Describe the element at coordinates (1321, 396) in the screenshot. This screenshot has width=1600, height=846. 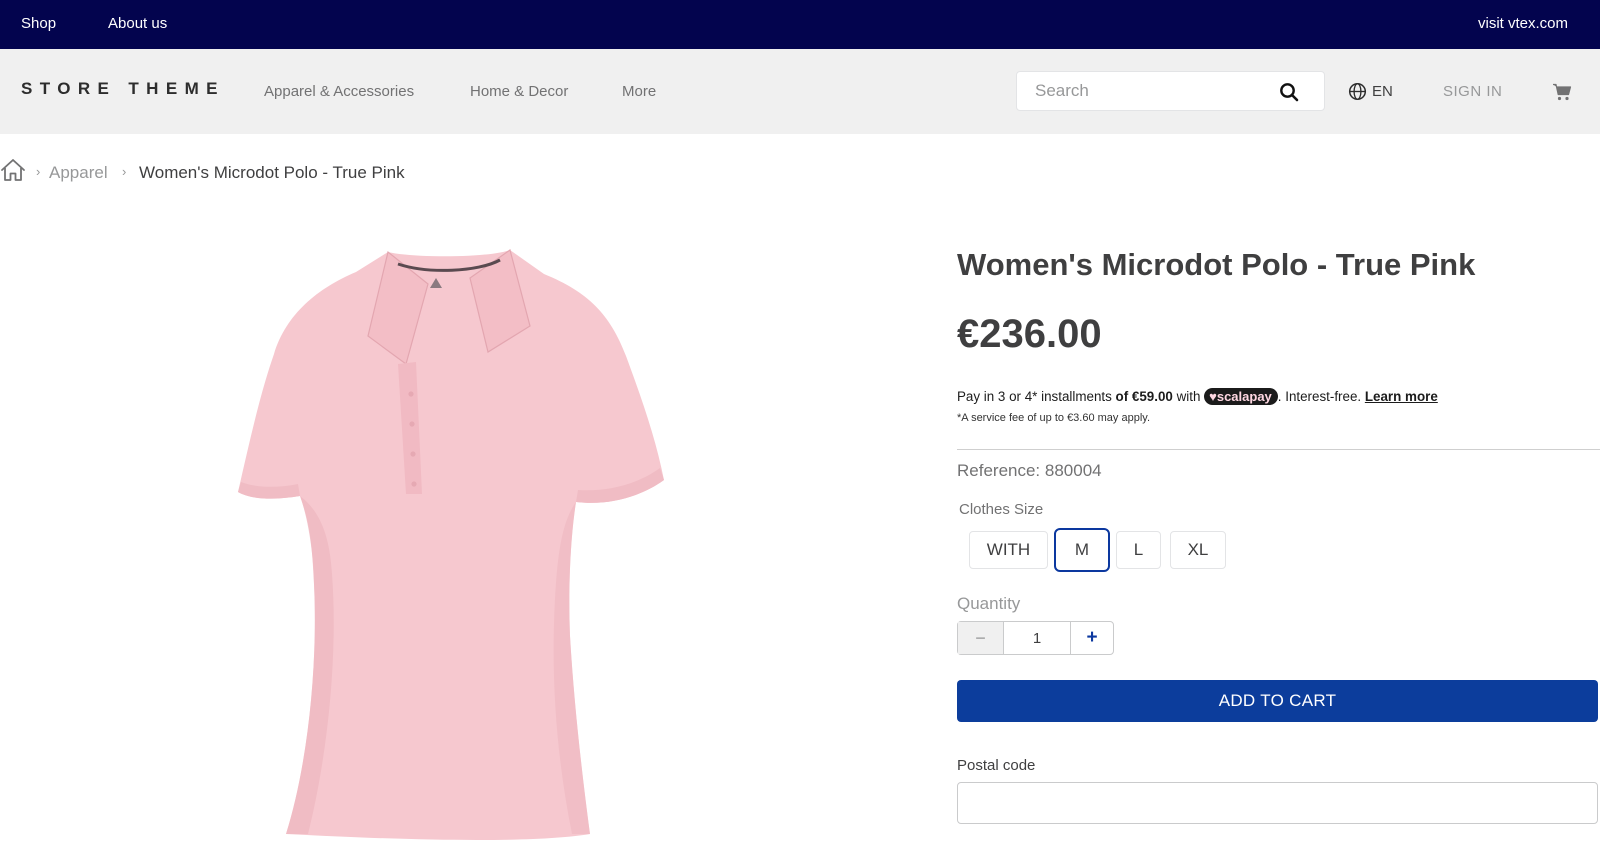
I see `installments-suffix: . Interest-free.` at that location.